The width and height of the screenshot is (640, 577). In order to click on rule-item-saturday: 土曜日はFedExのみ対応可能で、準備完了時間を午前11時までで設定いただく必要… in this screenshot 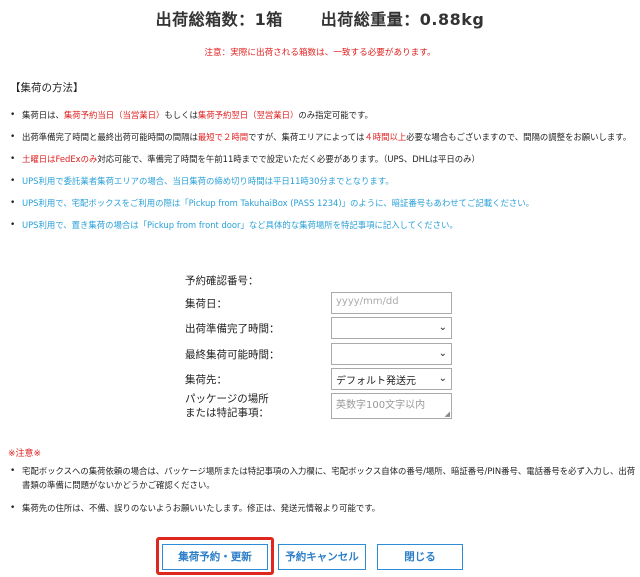, I will do `click(322, 159)`.